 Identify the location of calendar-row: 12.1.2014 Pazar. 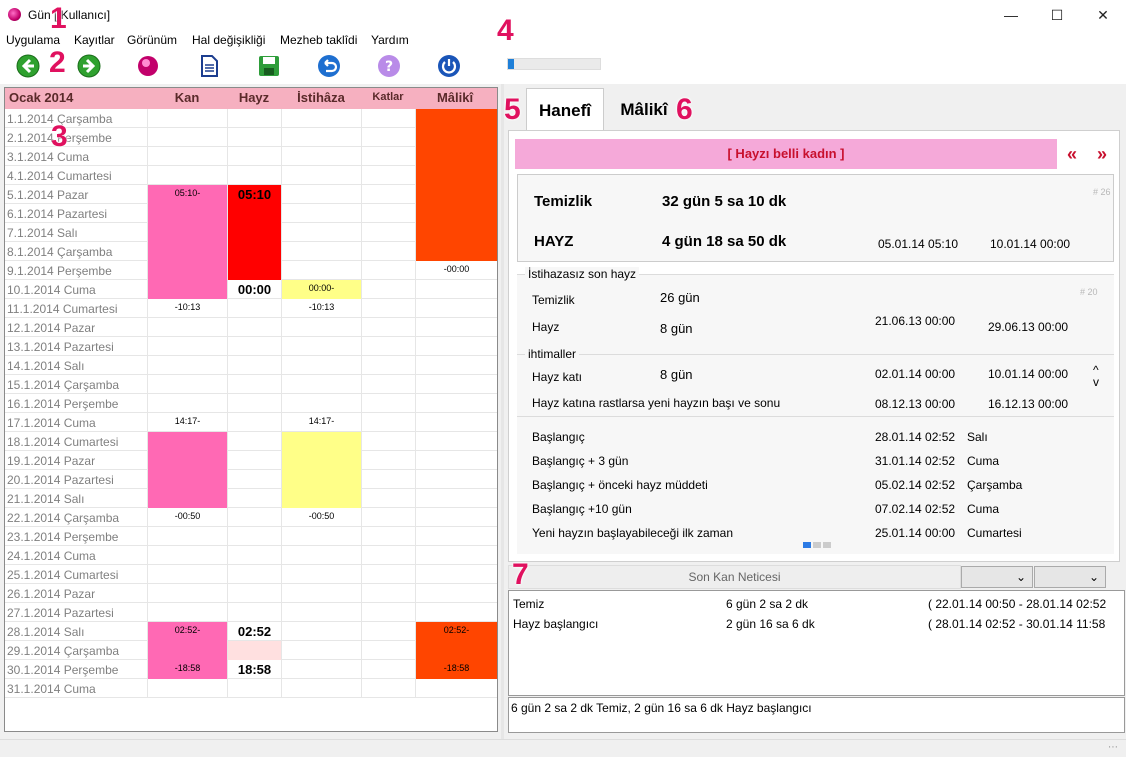
(251, 327).